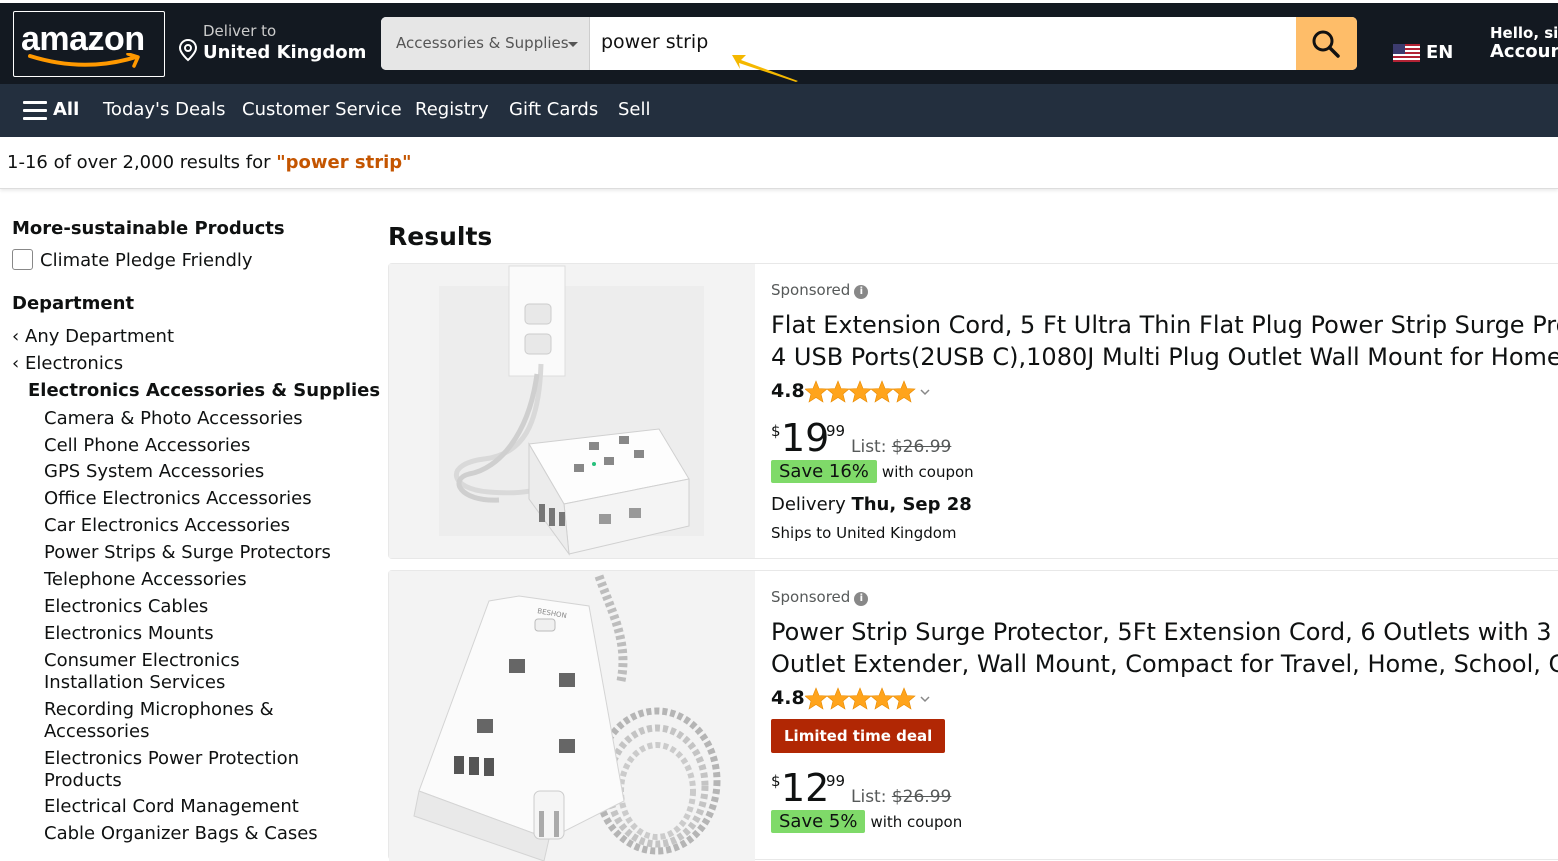 This screenshot has width=1558, height=861. What do you see at coordinates (858, 736) in the screenshot?
I see `limited-deal-badge: Limited time deal` at bounding box center [858, 736].